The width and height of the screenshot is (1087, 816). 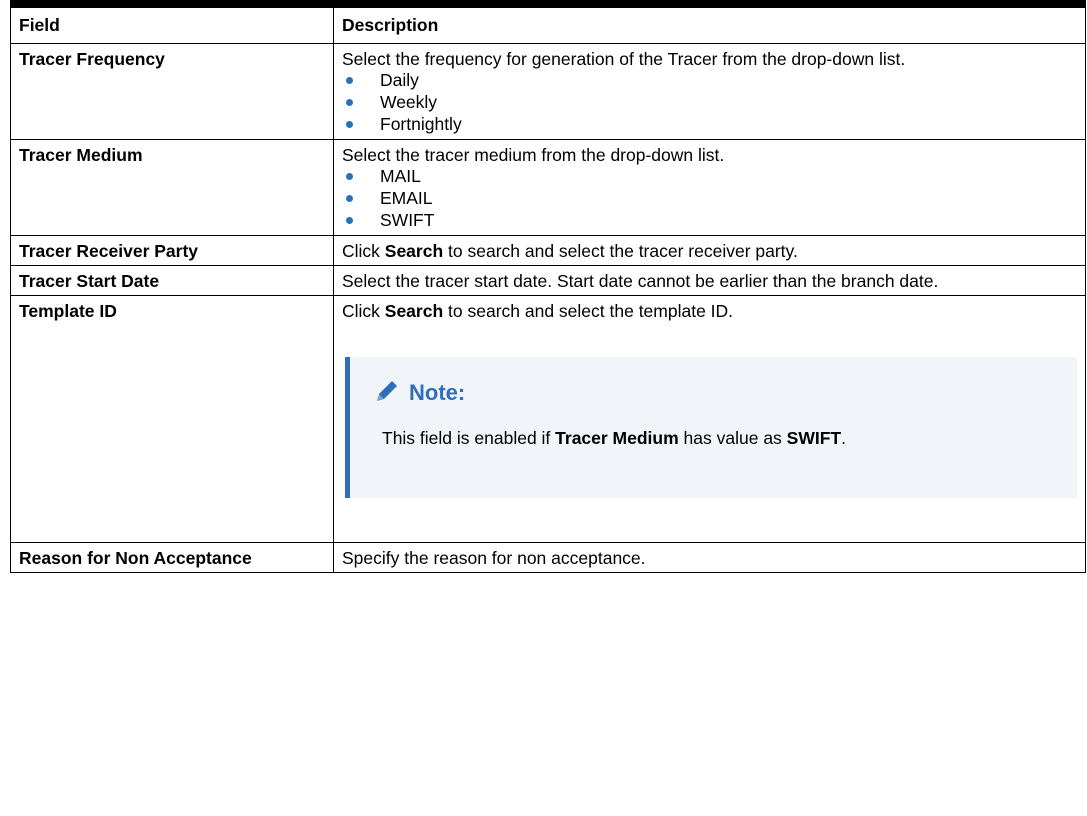 What do you see at coordinates (387, 393) in the screenshot?
I see `pencil-icon` at bounding box center [387, 393].